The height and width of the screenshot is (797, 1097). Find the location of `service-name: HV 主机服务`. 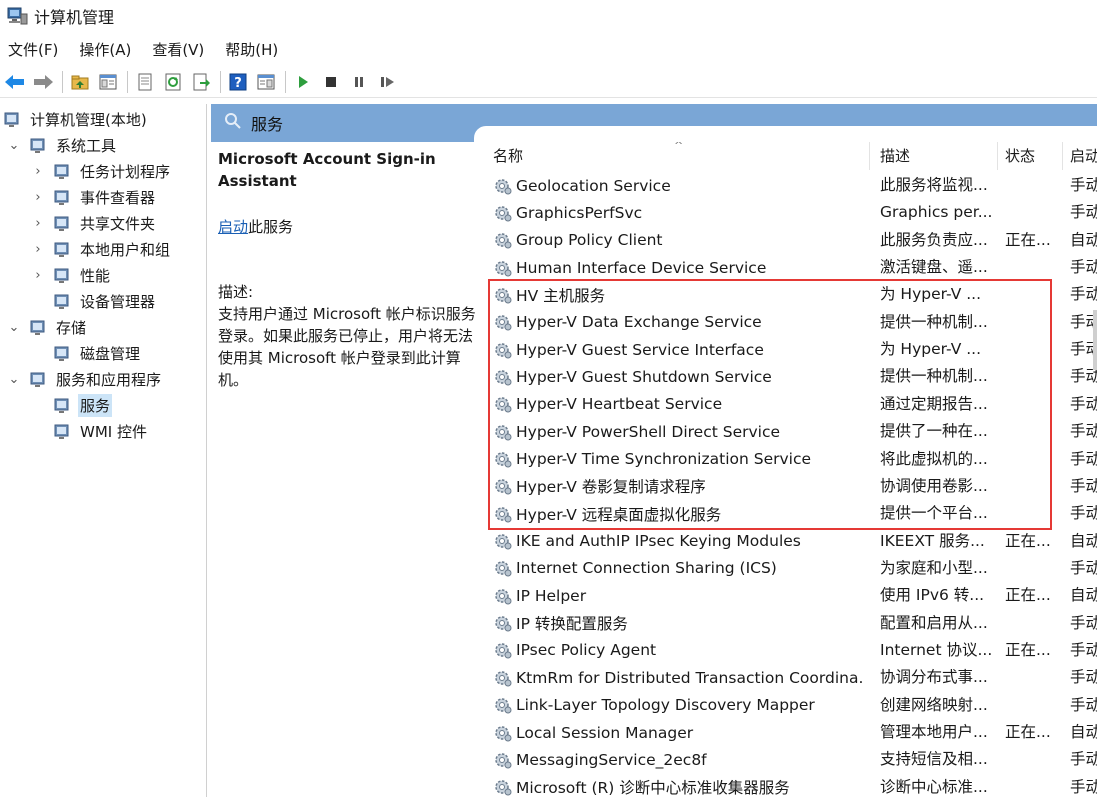

service-name: HV 主机服务 is located at coordinates (561, 295).